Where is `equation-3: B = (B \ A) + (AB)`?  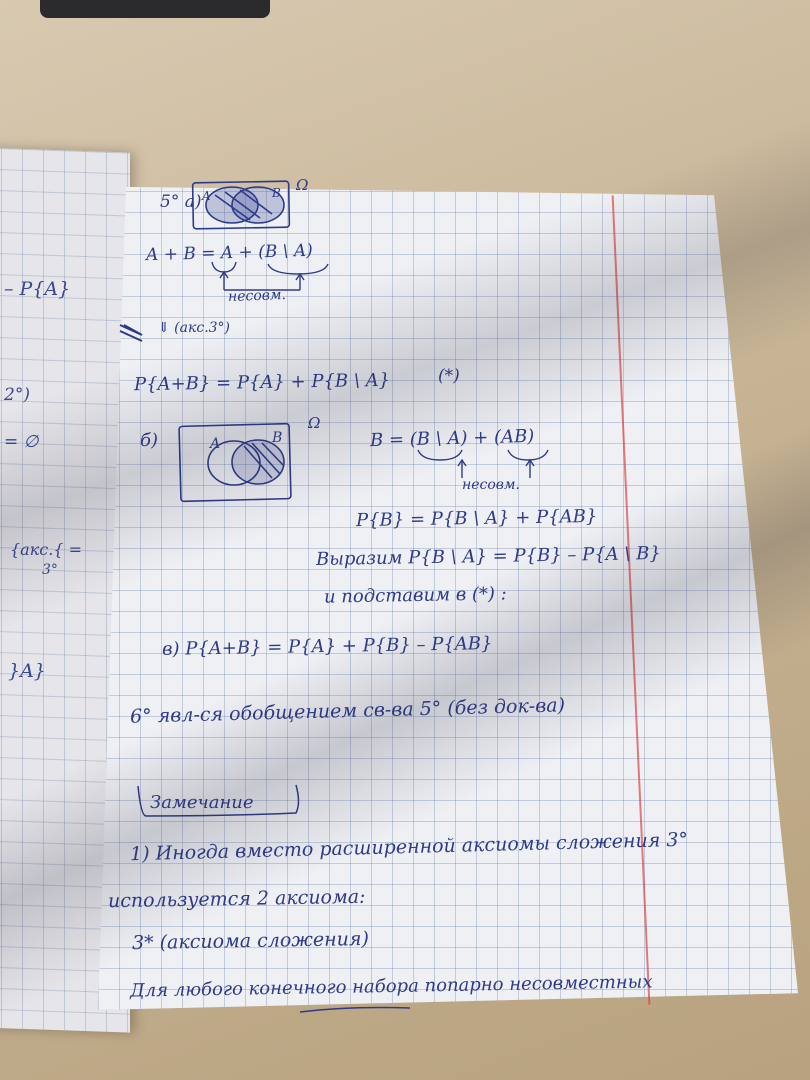 equation-3: B = (B \ A) + (AB) is located at coordinates (452, 438).